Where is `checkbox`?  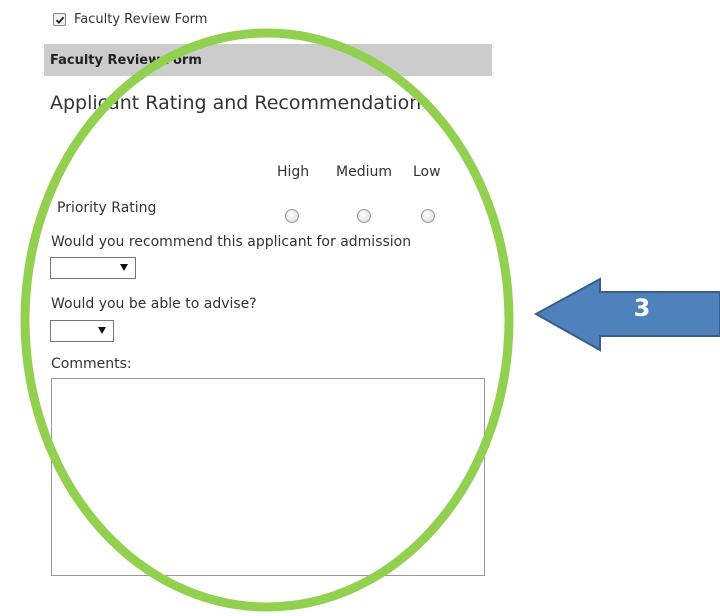 checkbox is located at coordinates (59, 19).